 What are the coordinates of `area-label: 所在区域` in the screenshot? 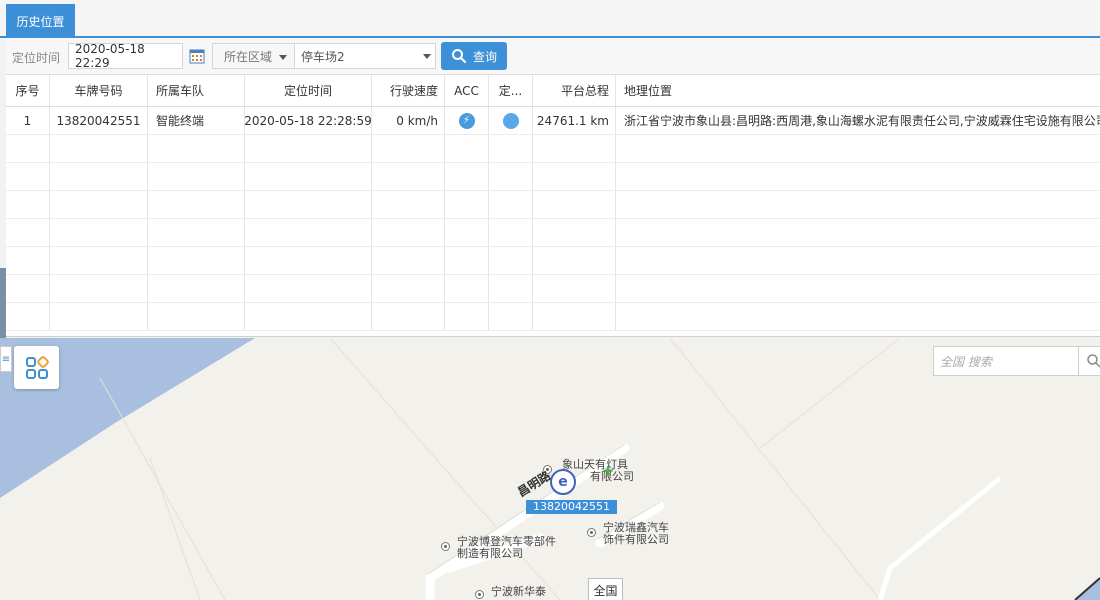 It's located at (248, 56).